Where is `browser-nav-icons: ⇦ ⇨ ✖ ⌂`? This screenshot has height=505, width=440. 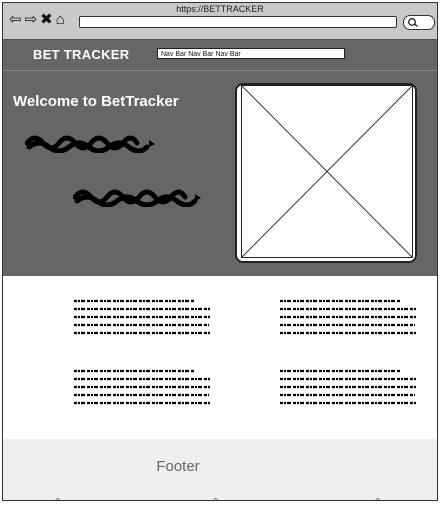
browser-nav-icons: ⇦ ⇨ ✖ ⌂ is located at coordinates (37, 19).